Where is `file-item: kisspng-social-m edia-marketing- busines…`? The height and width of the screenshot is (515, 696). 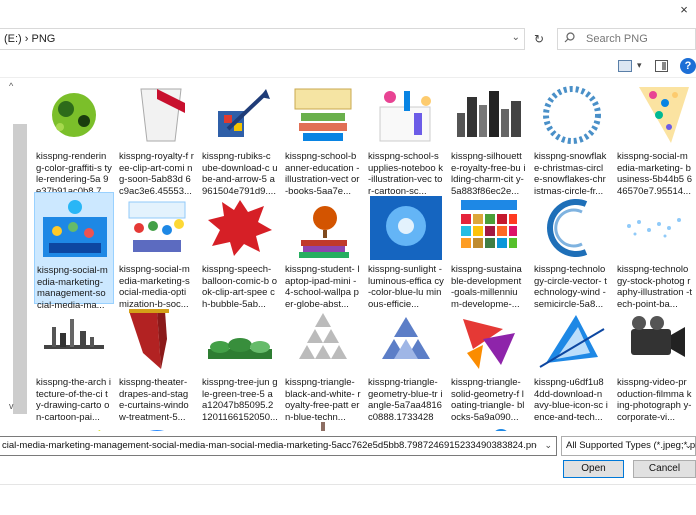 file-item: kisspng-social-m edia-marketing- busines… is located at coordinates (655, 138).